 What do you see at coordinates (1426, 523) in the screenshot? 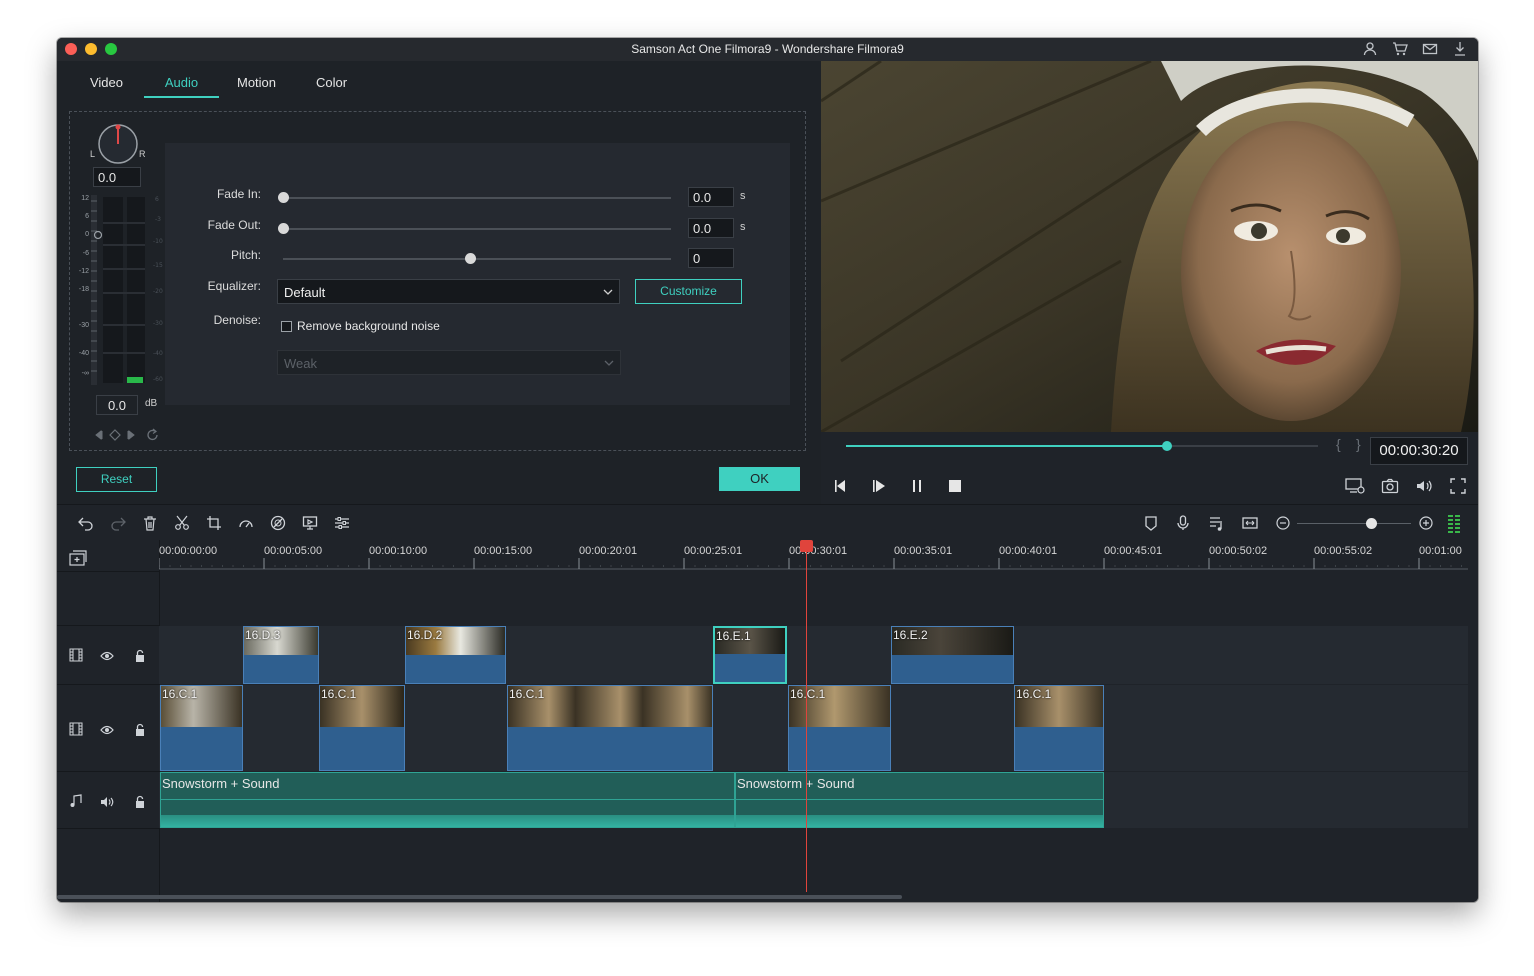
I see `zoom-in-icon` at bounding box center [1426, 523].